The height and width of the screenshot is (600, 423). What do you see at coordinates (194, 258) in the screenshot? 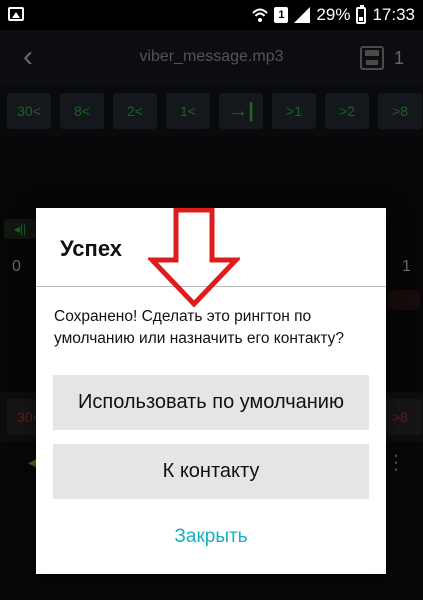
I see `red-arrow-annotation` at bounding box center [194, 258].